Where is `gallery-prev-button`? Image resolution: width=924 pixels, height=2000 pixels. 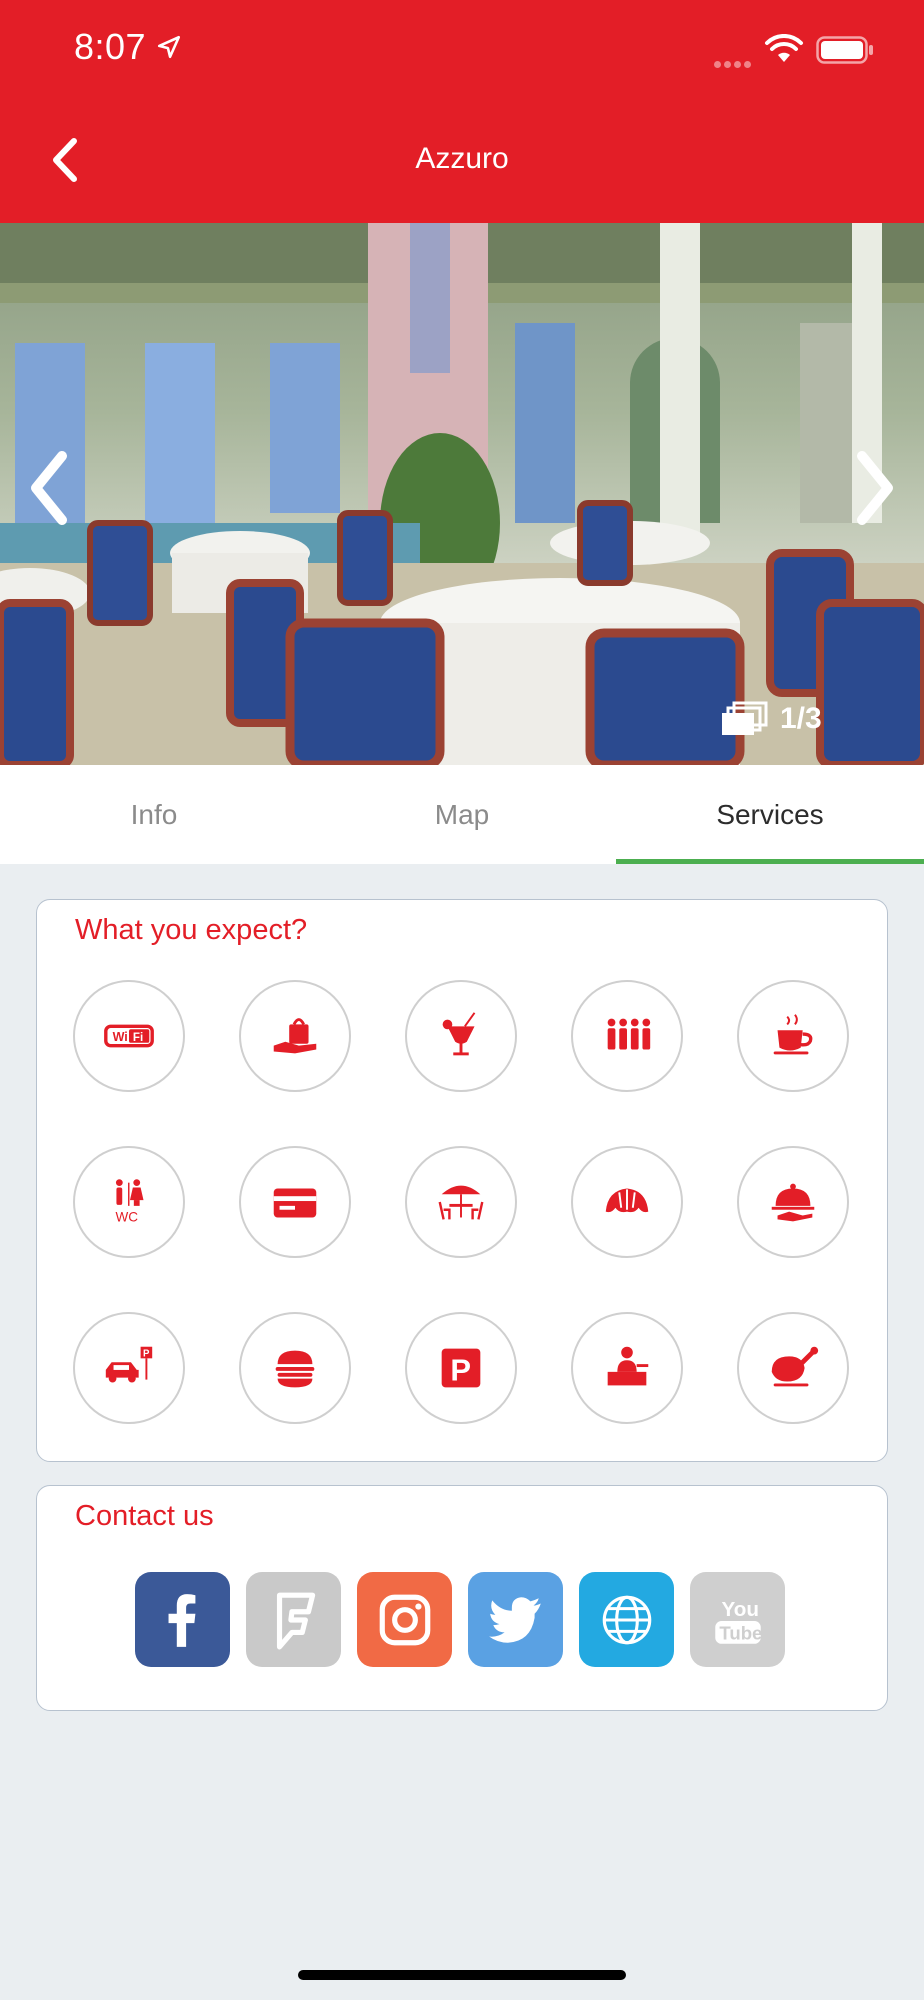
gallery-prev-button is located at coordinates (49, 488).